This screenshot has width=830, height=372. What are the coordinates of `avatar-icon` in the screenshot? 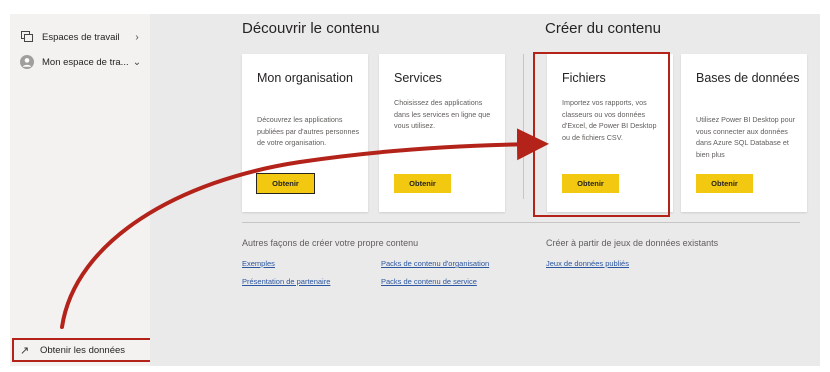 It's located at (27, 62).